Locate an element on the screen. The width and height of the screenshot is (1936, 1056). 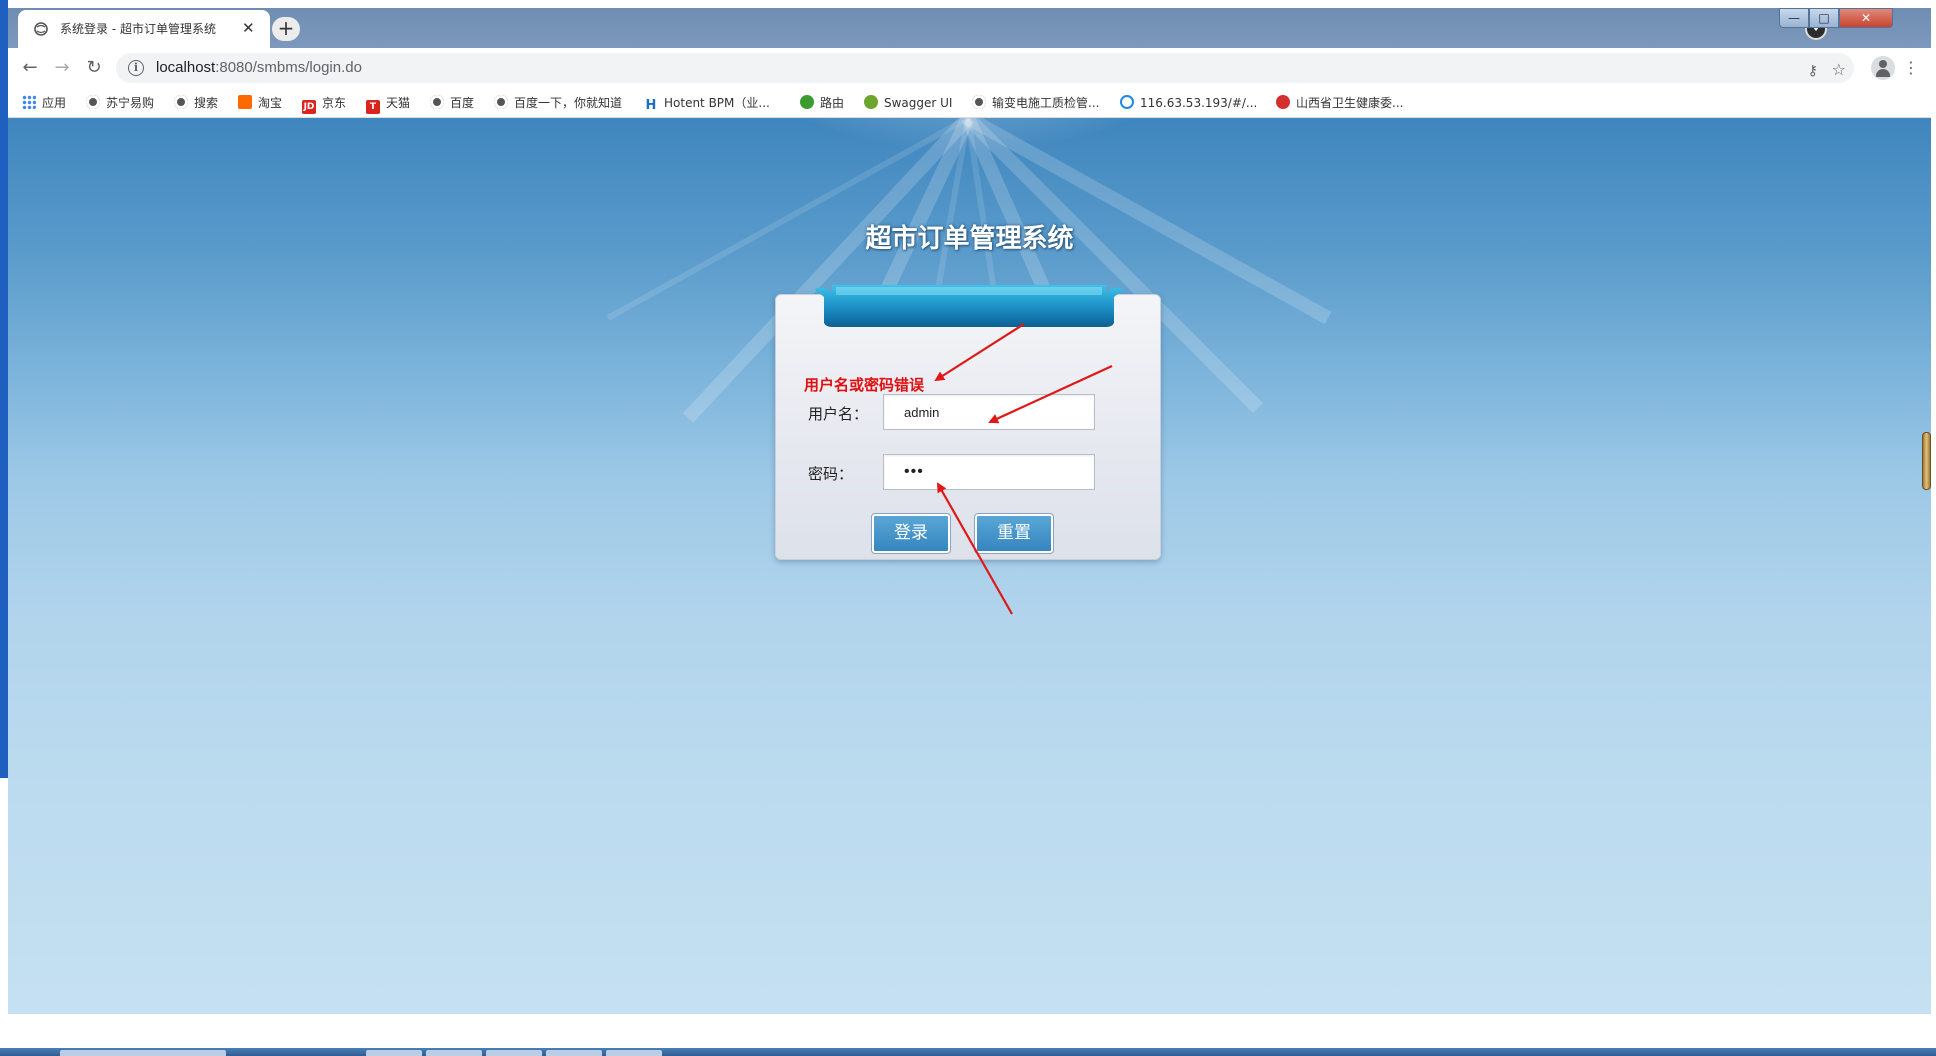
reload-button: ↻ is located at coordinates (94, 68).